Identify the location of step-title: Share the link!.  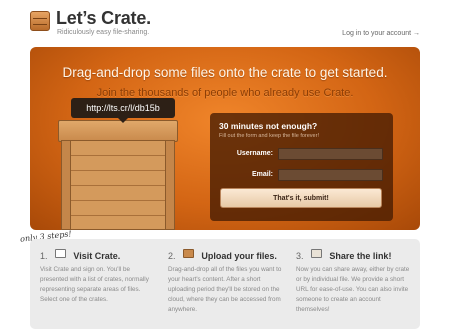
(360, 256).